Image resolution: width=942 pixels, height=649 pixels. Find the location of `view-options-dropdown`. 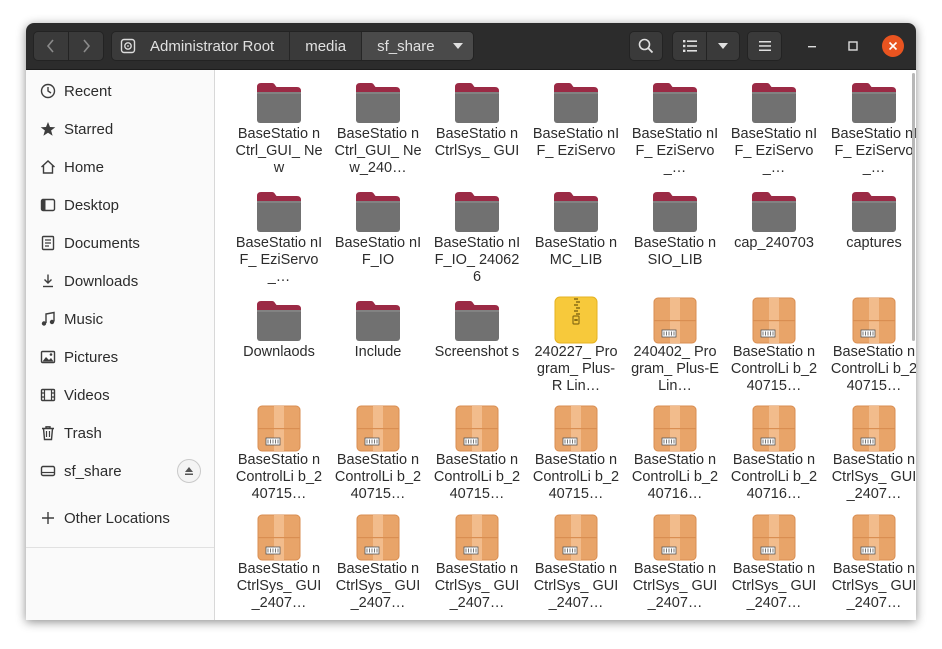

view-options-dropdown is located at coordinates (723, 46).